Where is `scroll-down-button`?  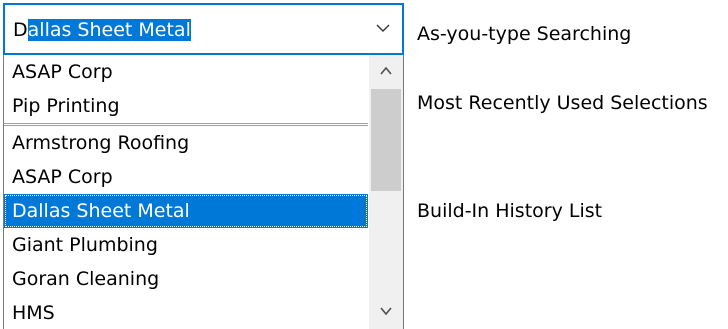
scroll-down-button is located at coordinates (386, 312).